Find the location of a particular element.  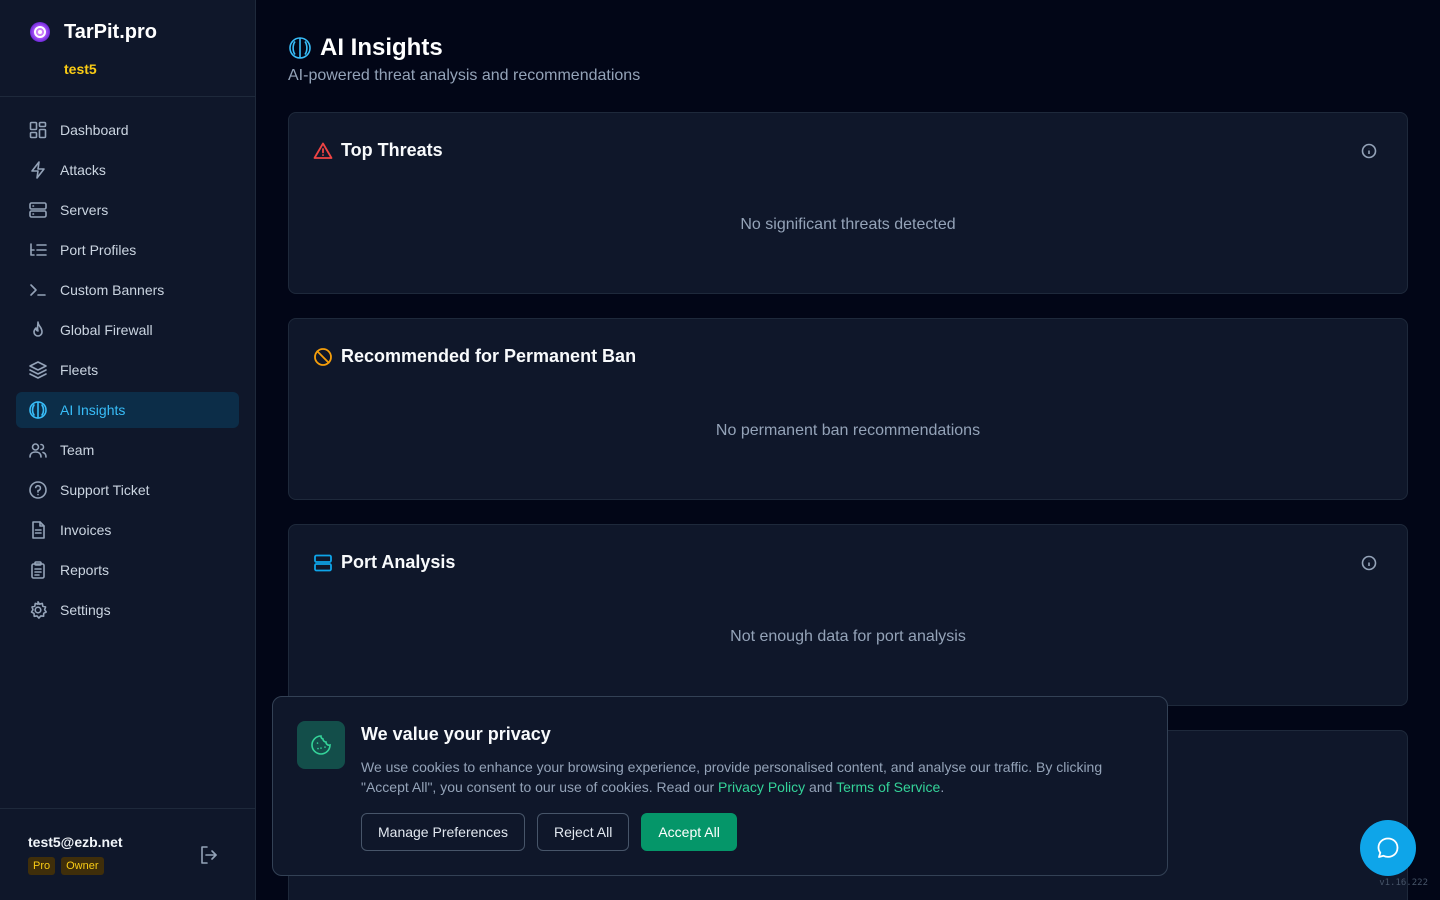

sidebar-item-dashboard: Dashboard is located at coordinates (127, 130).